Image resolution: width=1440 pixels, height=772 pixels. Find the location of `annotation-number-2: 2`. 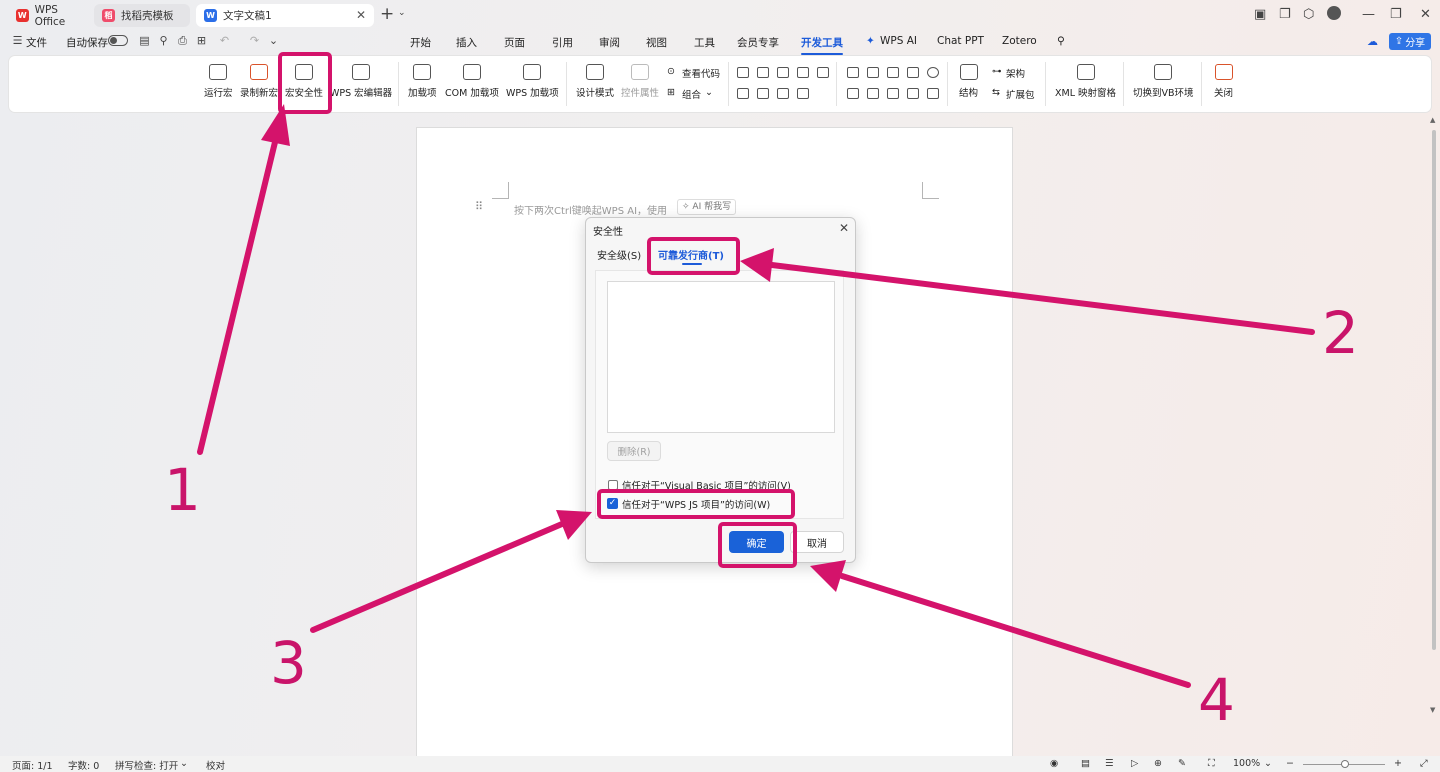

annotation-number-2: 2 is located at coordinates (1340, 333).